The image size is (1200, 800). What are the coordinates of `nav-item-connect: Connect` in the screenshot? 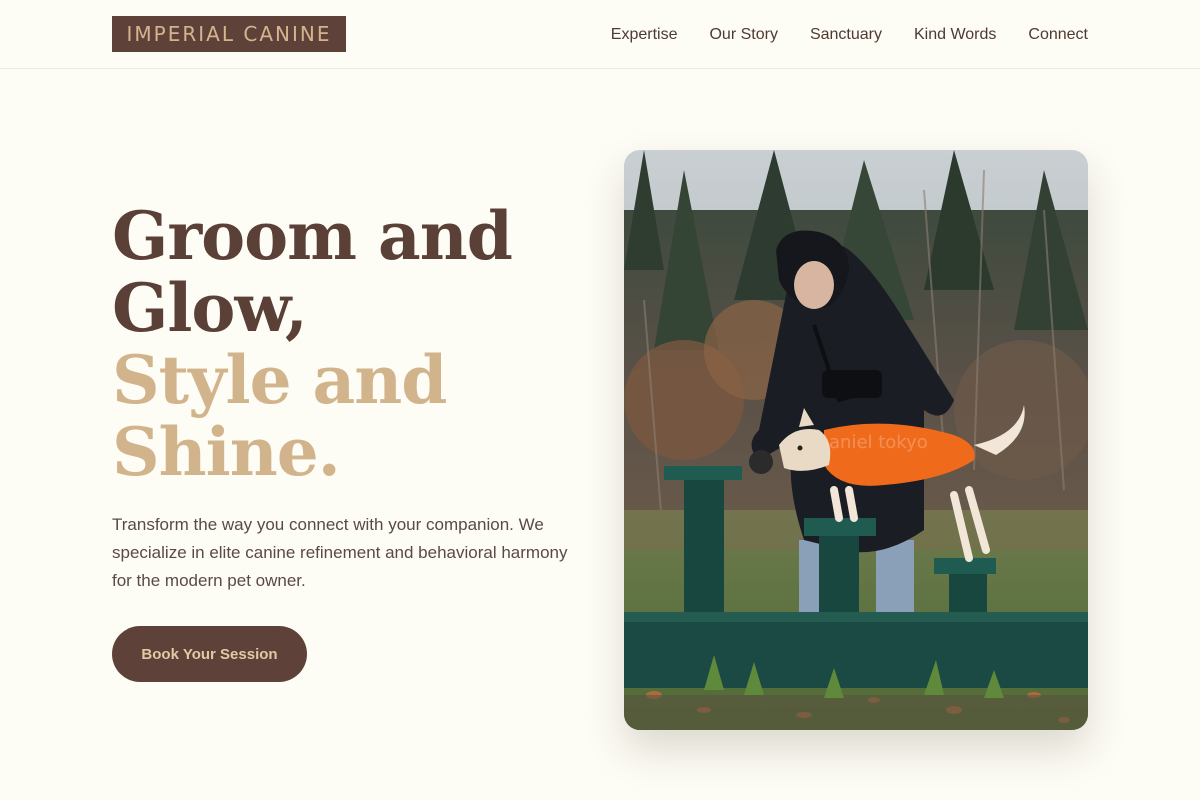 It's located at (1058, 35).